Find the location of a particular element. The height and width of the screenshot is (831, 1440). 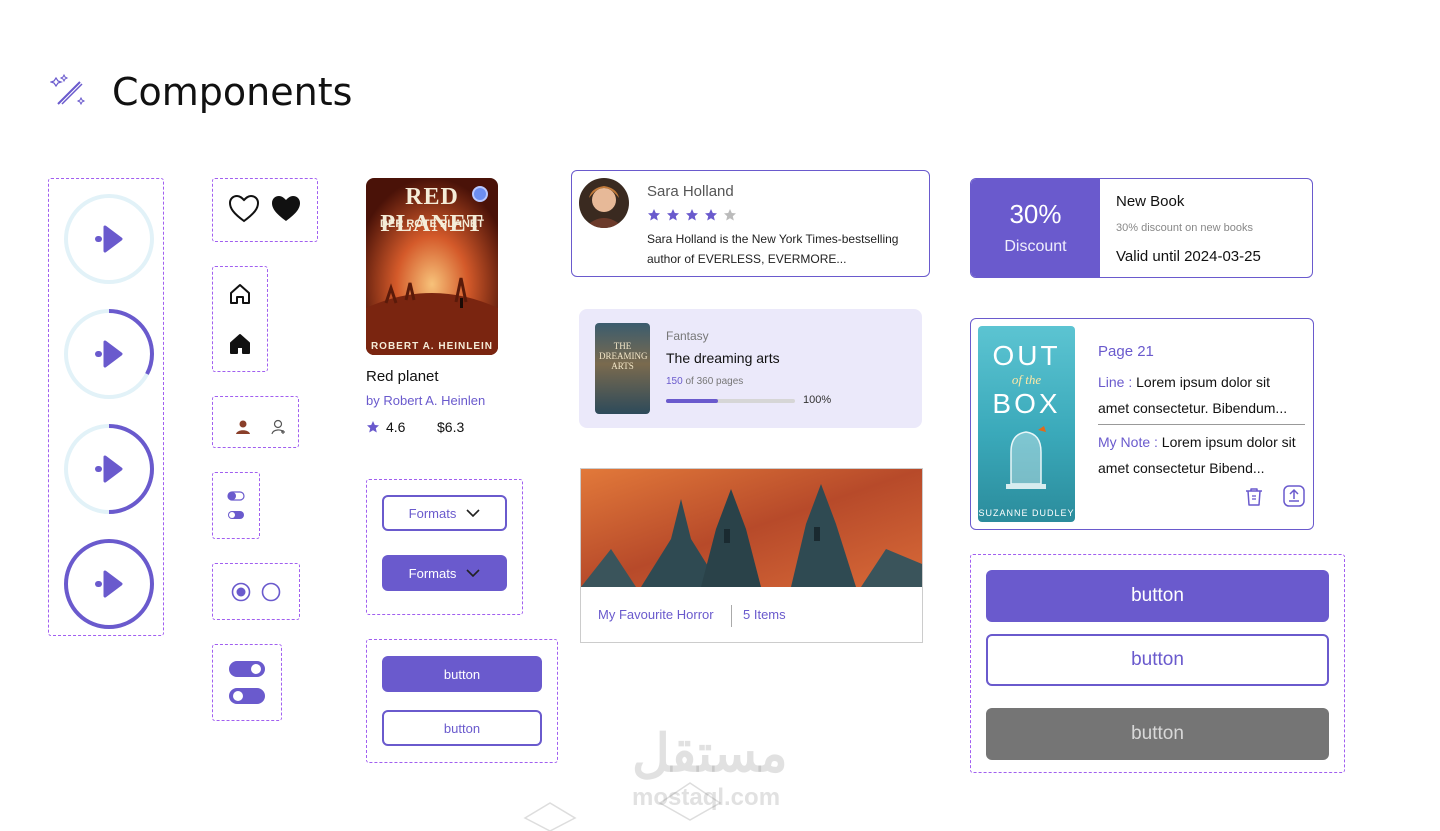

formats-dropdown-outline: Formats is located at coordinates (444, 513).